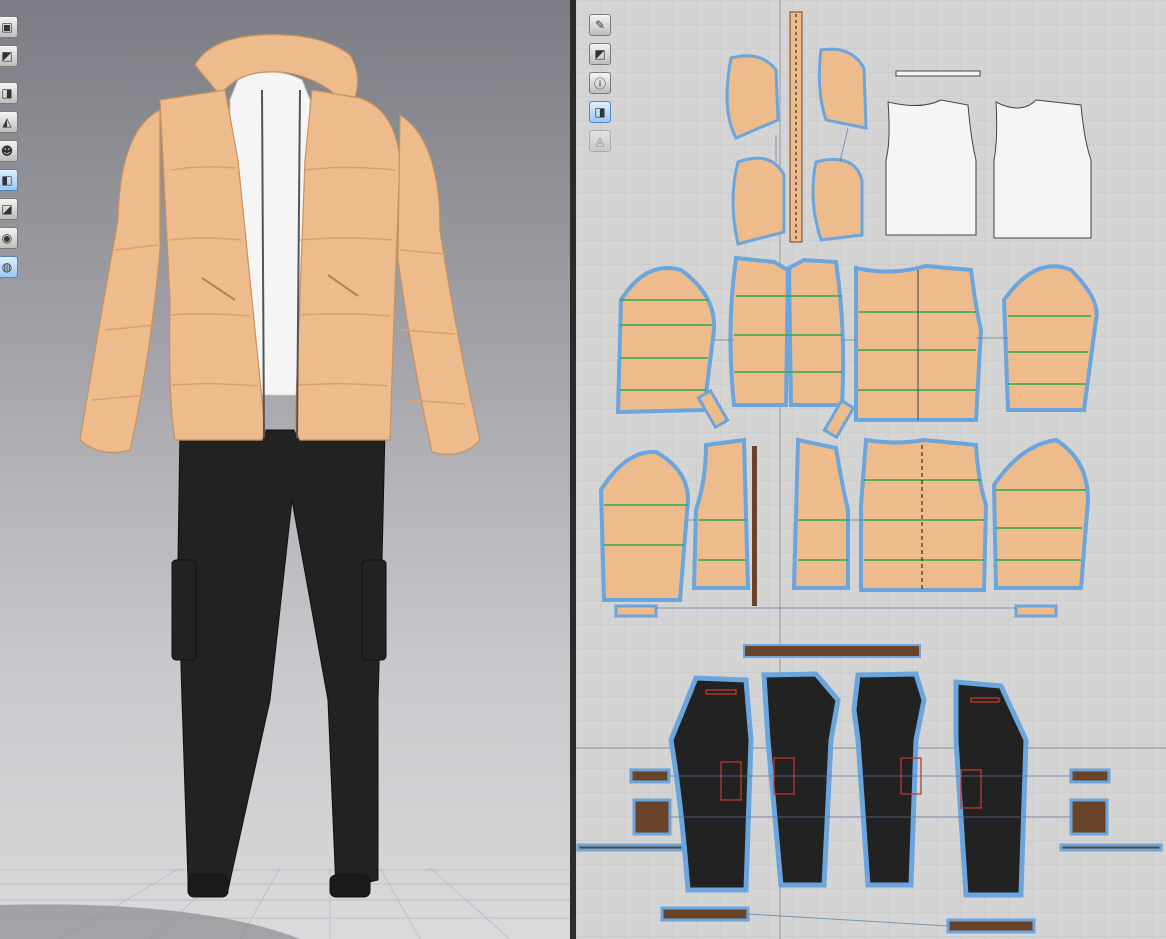 This screenshot has width=1166, height=939. Describe the element at coordinates (9, 56) in the screenshot. I see `garment-display-icon: ◩` at that location.